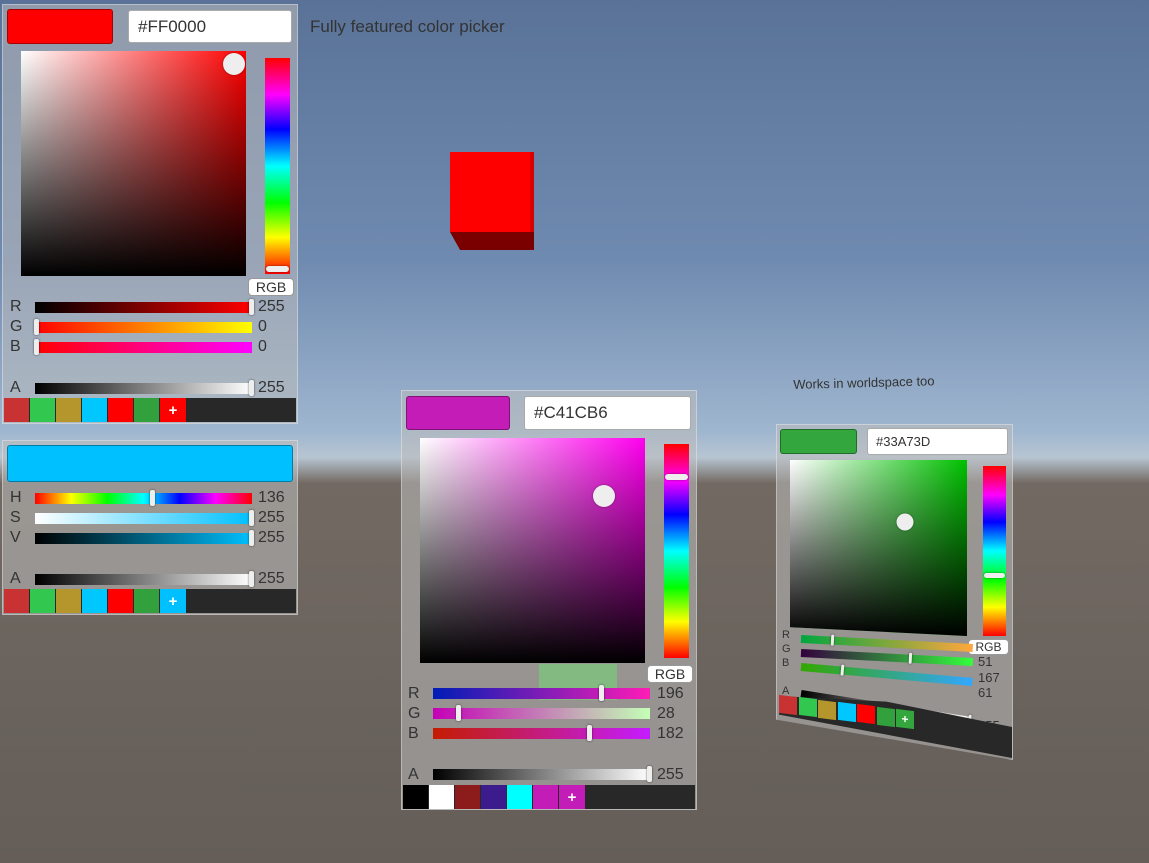 The image size is (1149, 863). What do you see at coordinates (15, 537) in the screenshot?
I see `slider-label-v: V` at bounding box center [15, 537].